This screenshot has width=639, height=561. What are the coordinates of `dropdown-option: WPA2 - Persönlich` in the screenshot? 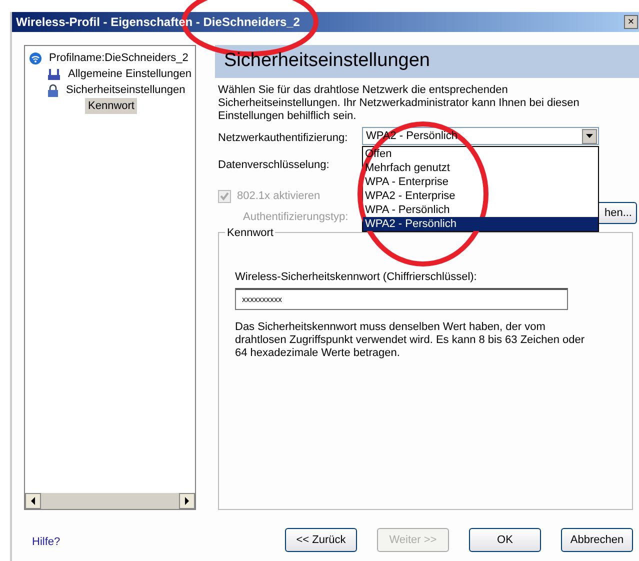 It's located at (480, 224).